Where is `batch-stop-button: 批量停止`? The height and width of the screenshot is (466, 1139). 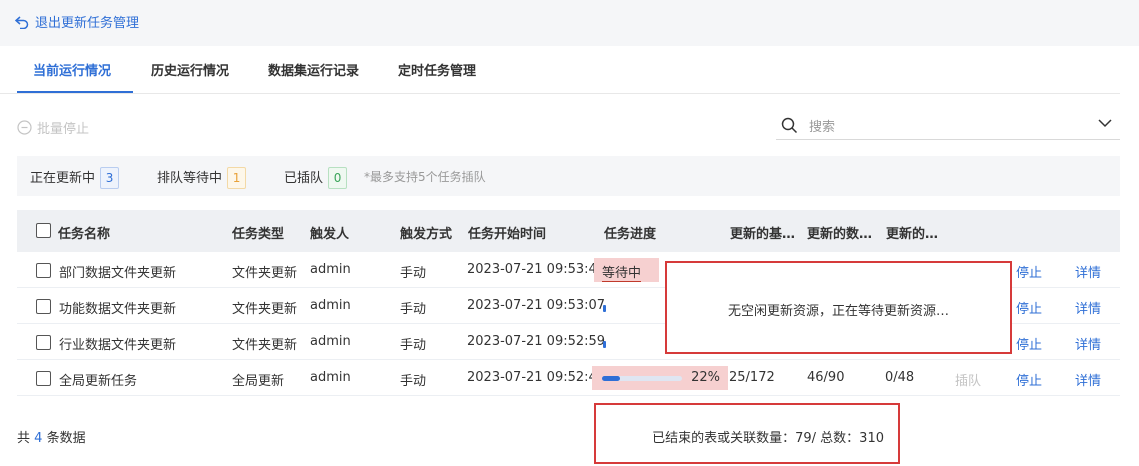 batch-stop-button: 批量停止 is located at coordinates (53, 127).